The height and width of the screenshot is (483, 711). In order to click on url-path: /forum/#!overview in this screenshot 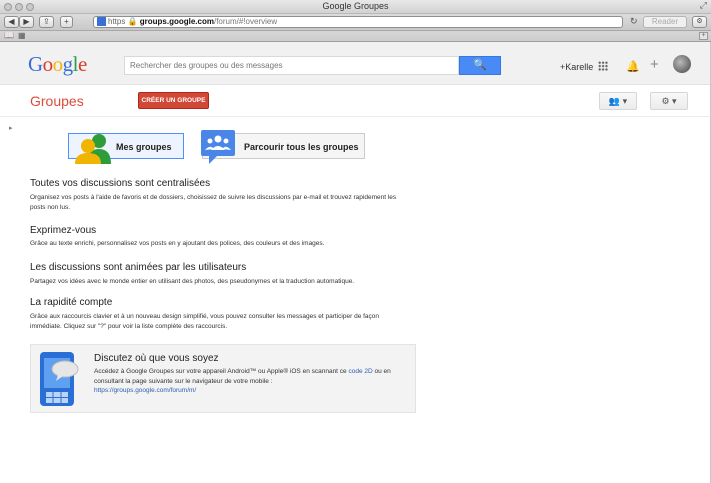, I will do `click(245, 21)`.